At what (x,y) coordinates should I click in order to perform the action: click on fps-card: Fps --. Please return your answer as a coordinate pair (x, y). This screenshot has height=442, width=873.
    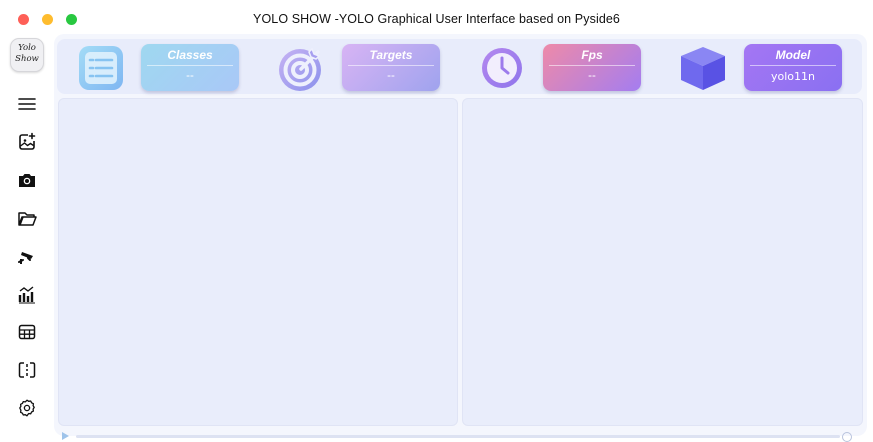
    Looking at the image, I should click on (592, 67).